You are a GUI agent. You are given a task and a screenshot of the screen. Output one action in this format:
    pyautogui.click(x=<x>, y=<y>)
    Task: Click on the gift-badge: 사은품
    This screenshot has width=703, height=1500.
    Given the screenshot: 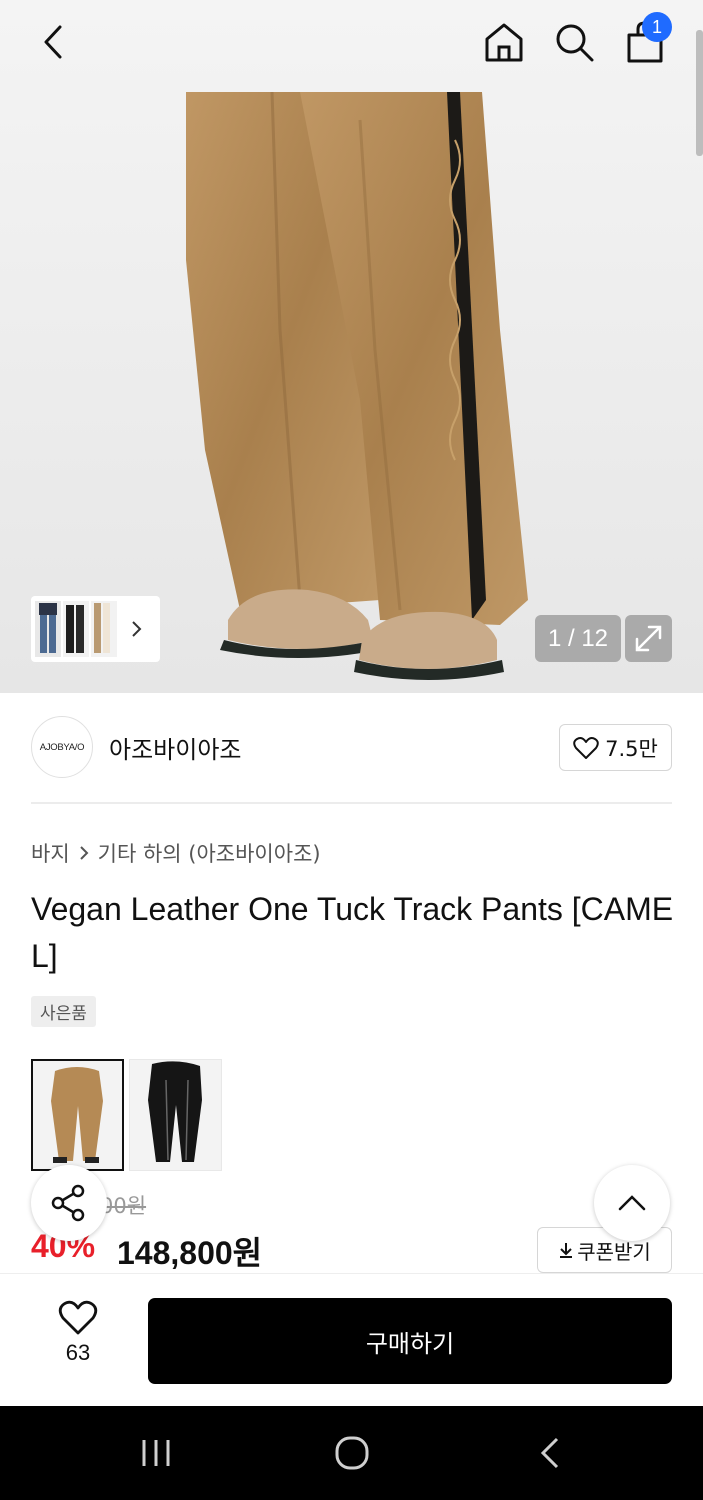 What is the action you would take?
    pyautogui.click(x=63, y=1011)
    